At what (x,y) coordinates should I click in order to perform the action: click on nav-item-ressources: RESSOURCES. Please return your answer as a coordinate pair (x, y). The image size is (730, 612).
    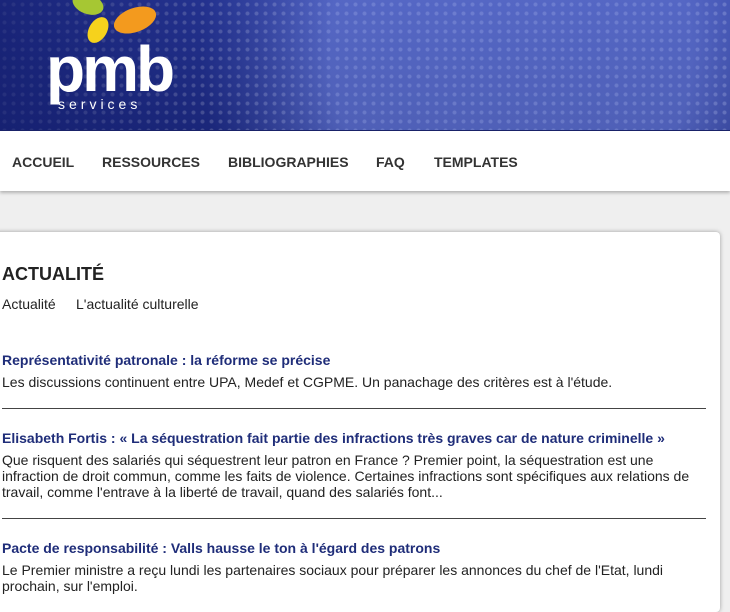
    Looking at the image, I should click on (151, 162).